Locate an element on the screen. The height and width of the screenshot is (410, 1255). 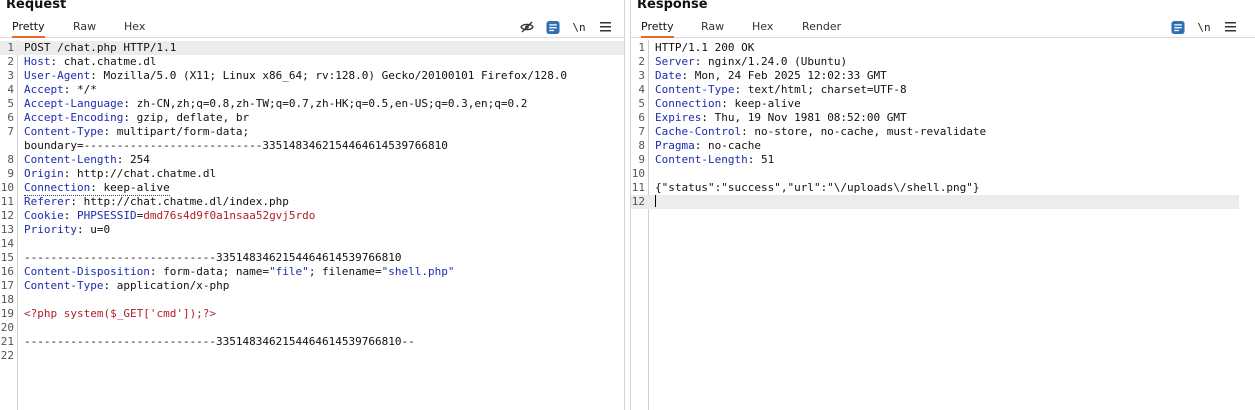
response-line: 2 Server: nginx/1.24.0 (Ubuntu) is located at coordinates (743, 61).